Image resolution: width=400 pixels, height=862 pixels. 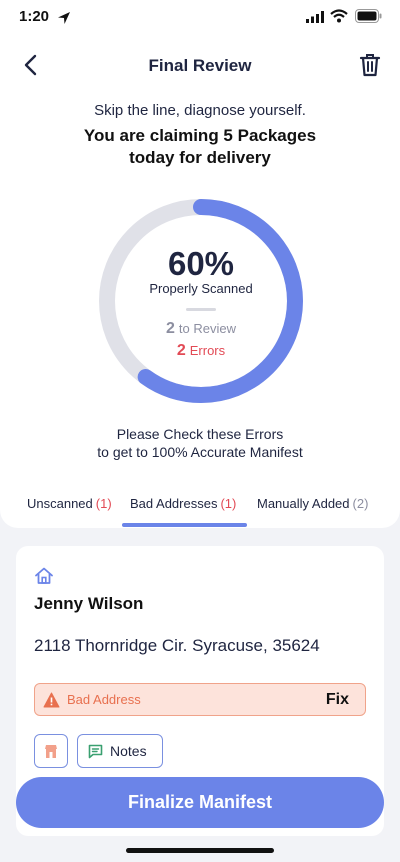 What do you see at coordinates (370, 65) in the screenshot?
I see `trash-icon` at bounding box center [370, 65].